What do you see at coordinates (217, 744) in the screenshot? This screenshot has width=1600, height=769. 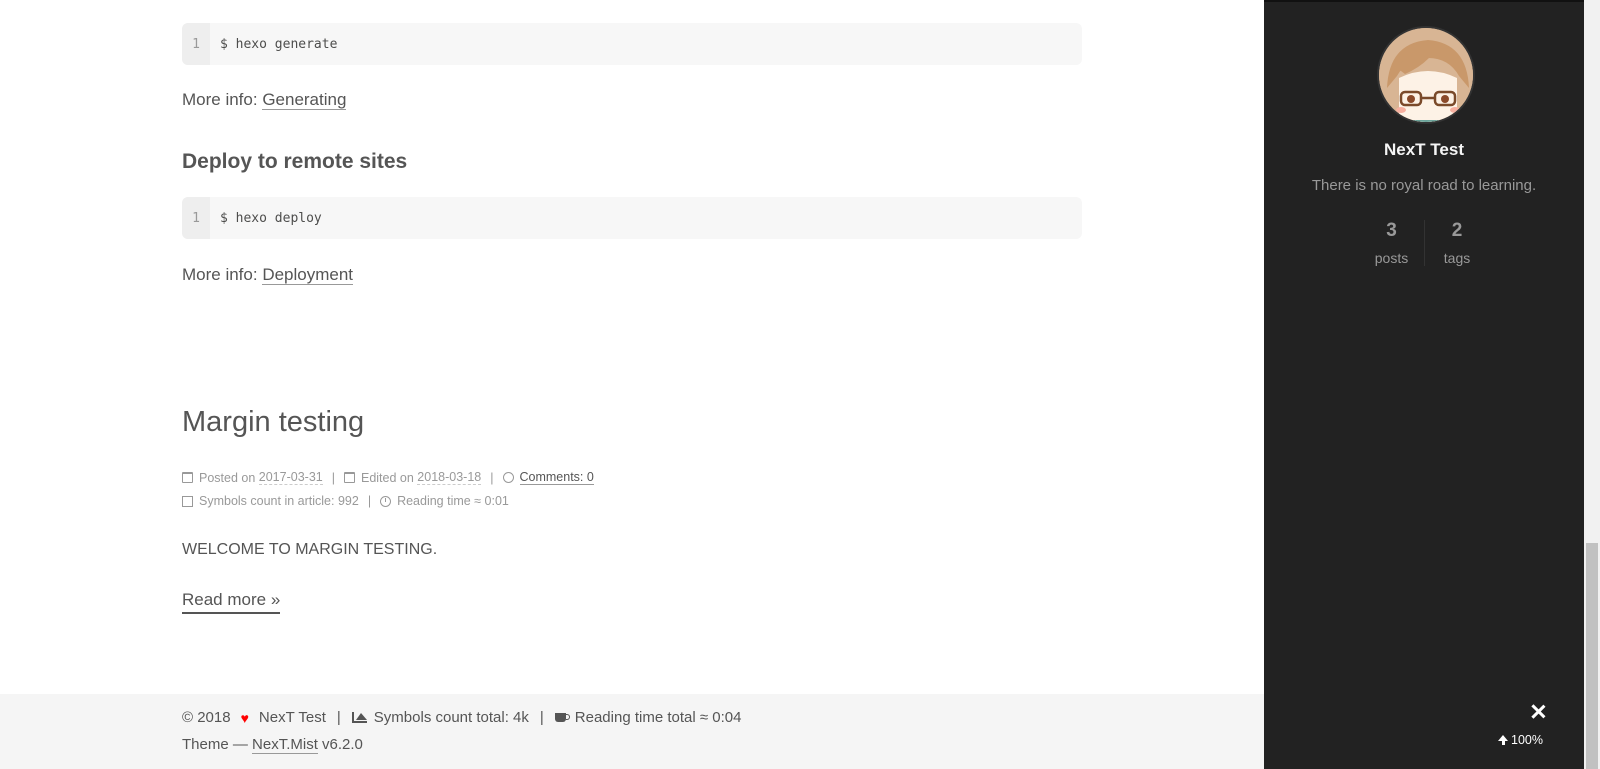 I see `theme-prefix: Theme —` at bounding box center [217, 744].